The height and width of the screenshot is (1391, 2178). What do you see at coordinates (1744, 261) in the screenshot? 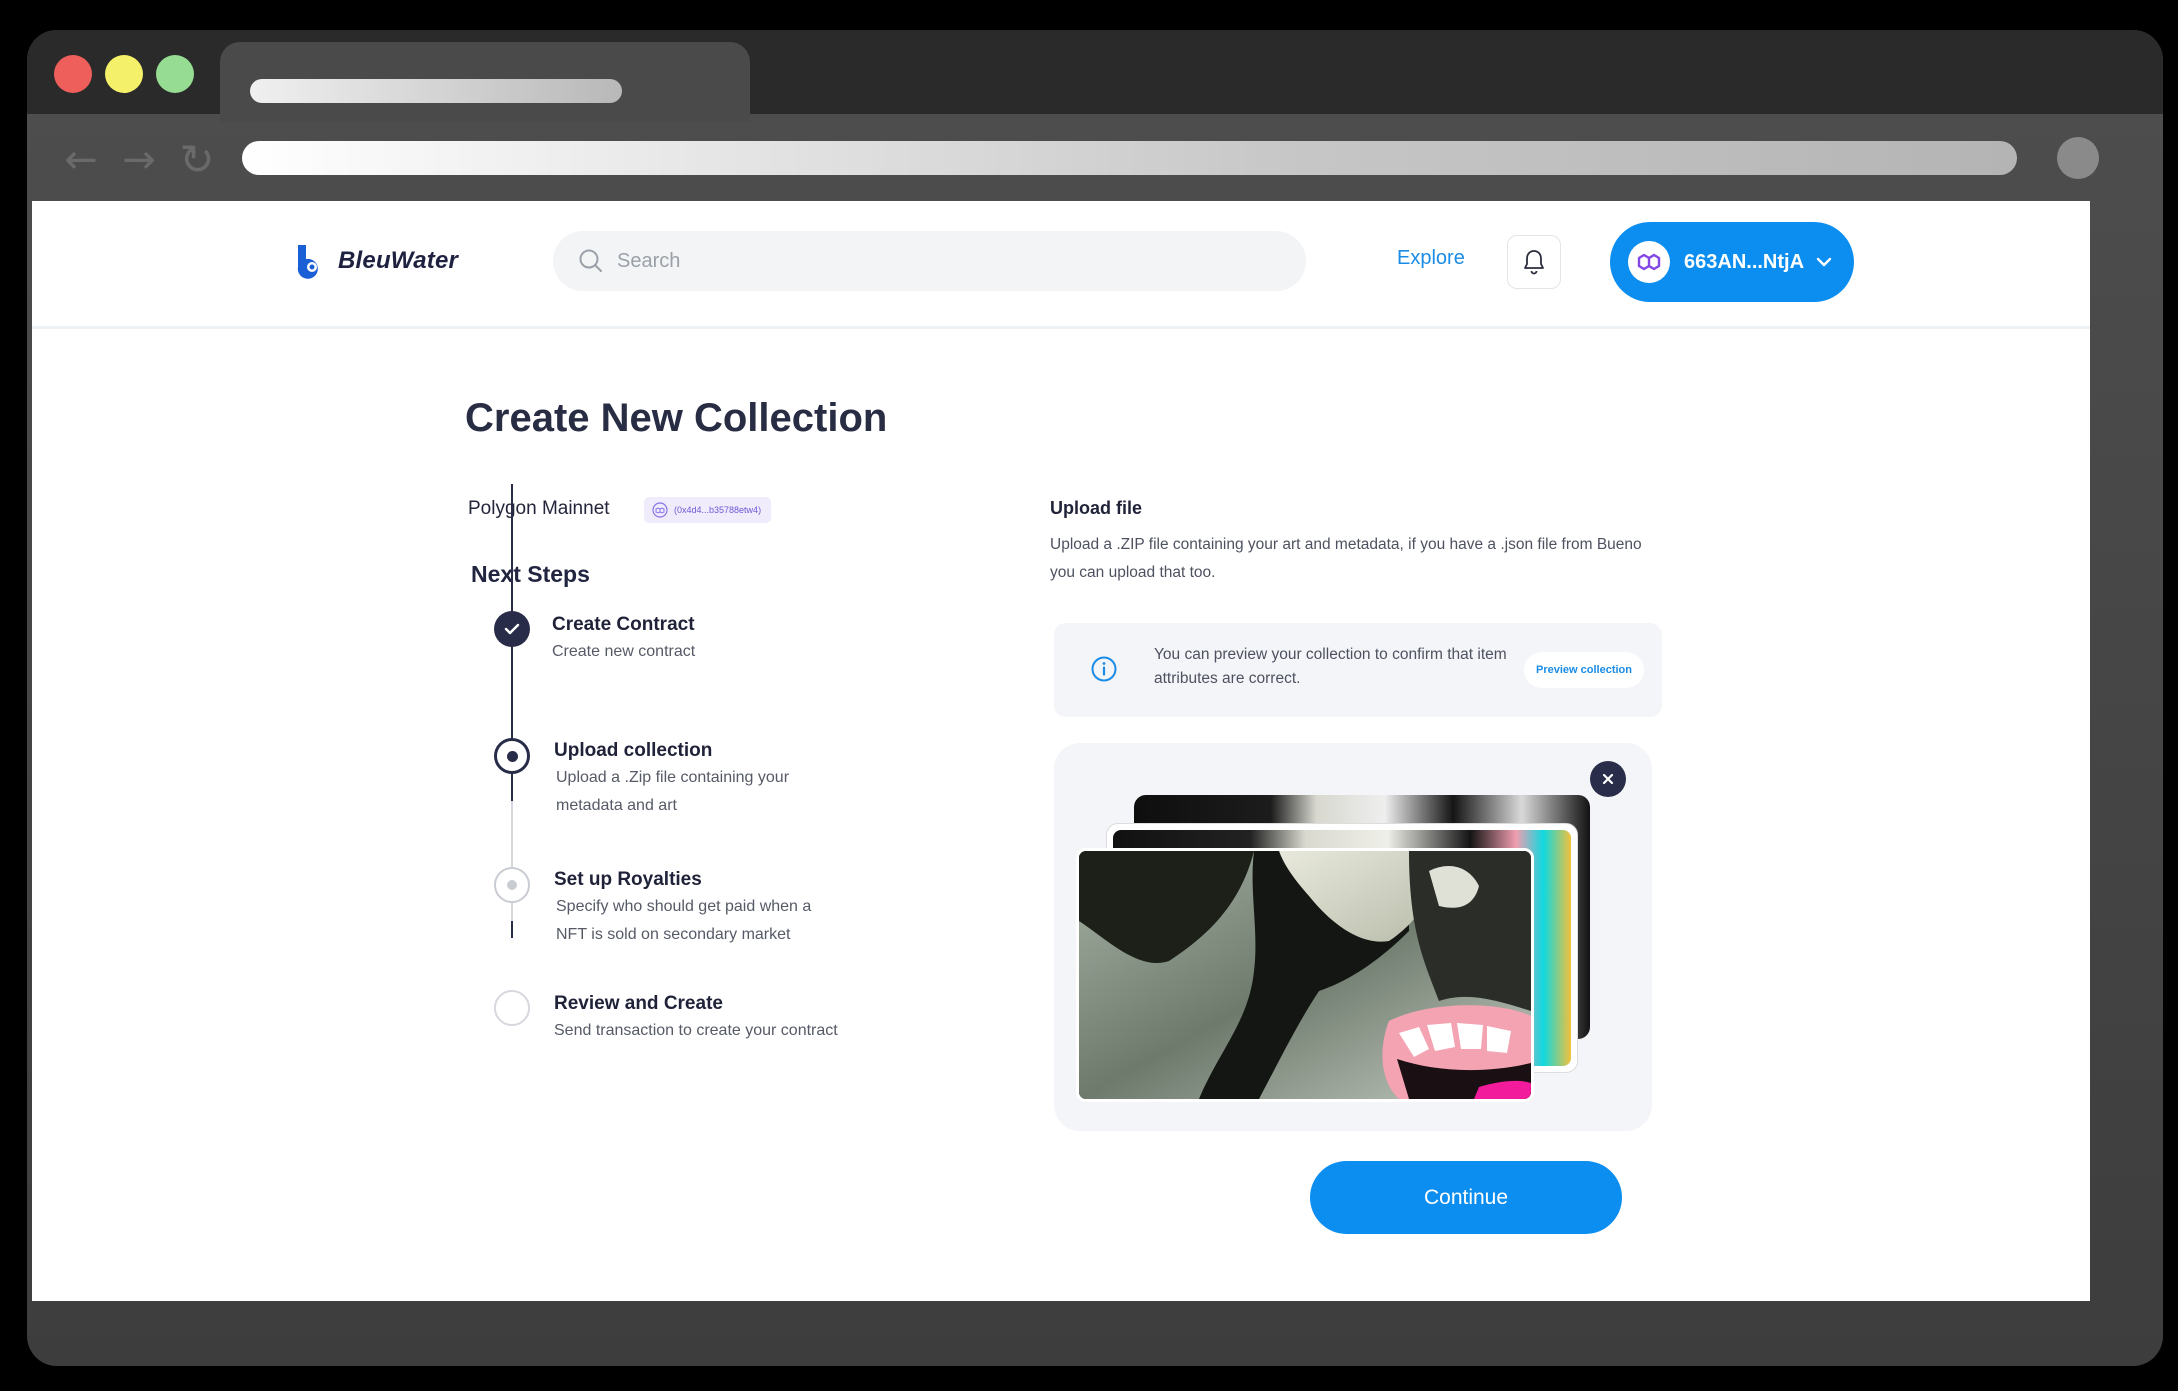
I see `wallet-address: 663AN...NtjA` at bounding box center [1744, 261].